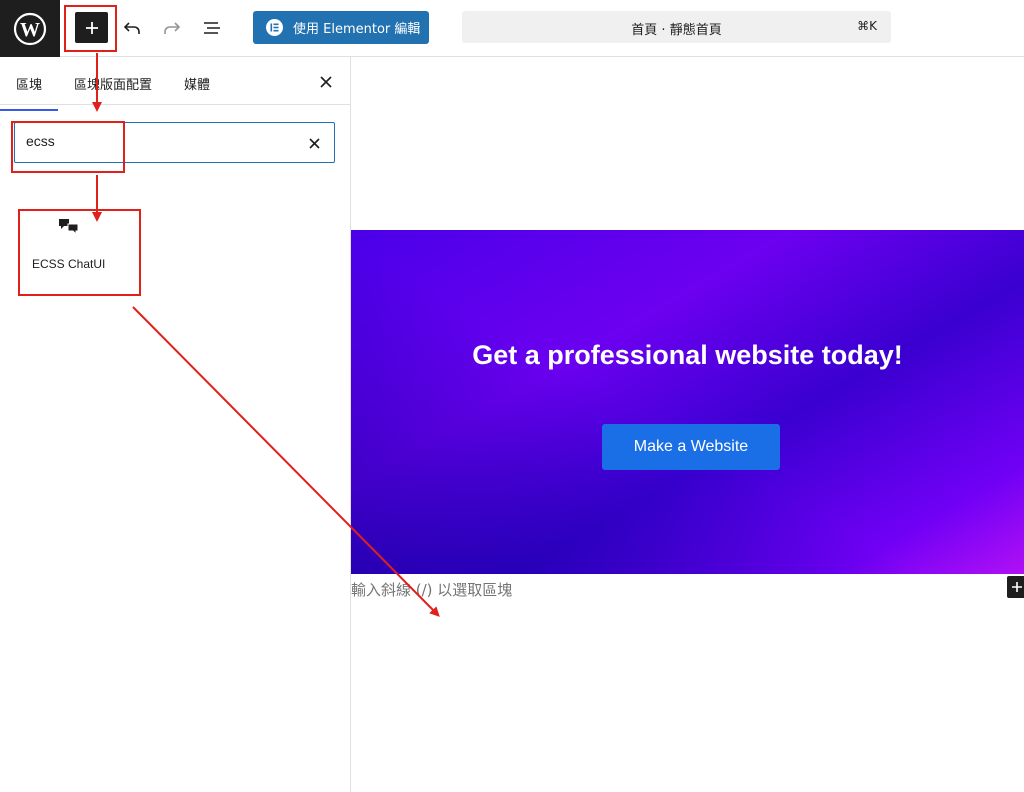 This screenshot has height=792, width=1024. What do you see at coordinates (691, 447) in the screenshot?
I see `make-website-button: Make a Website` at bounding box center [691, 447].